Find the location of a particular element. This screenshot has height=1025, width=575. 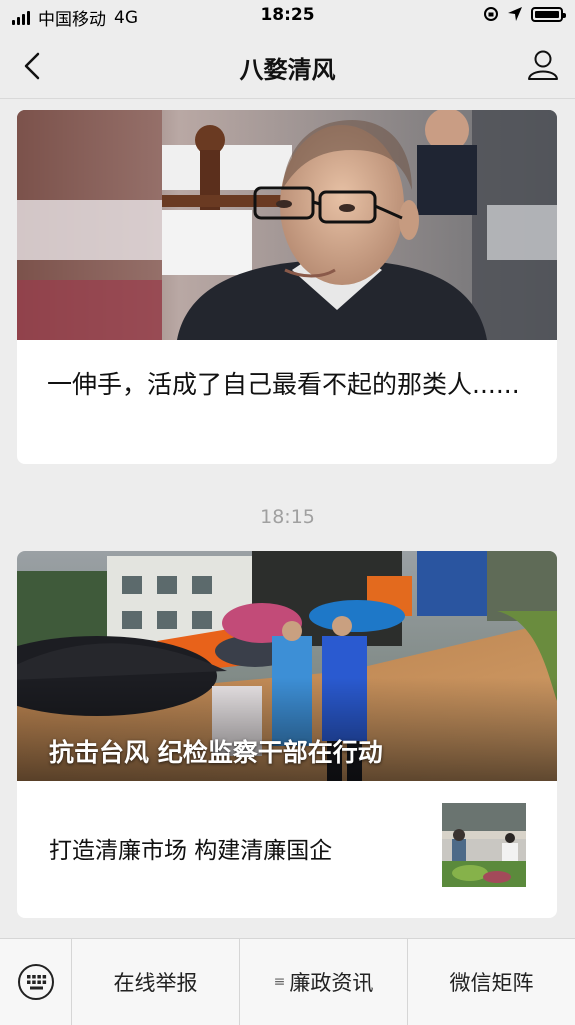

menu-item-label: 微信矩阵 is located at coordinates (491, 983).